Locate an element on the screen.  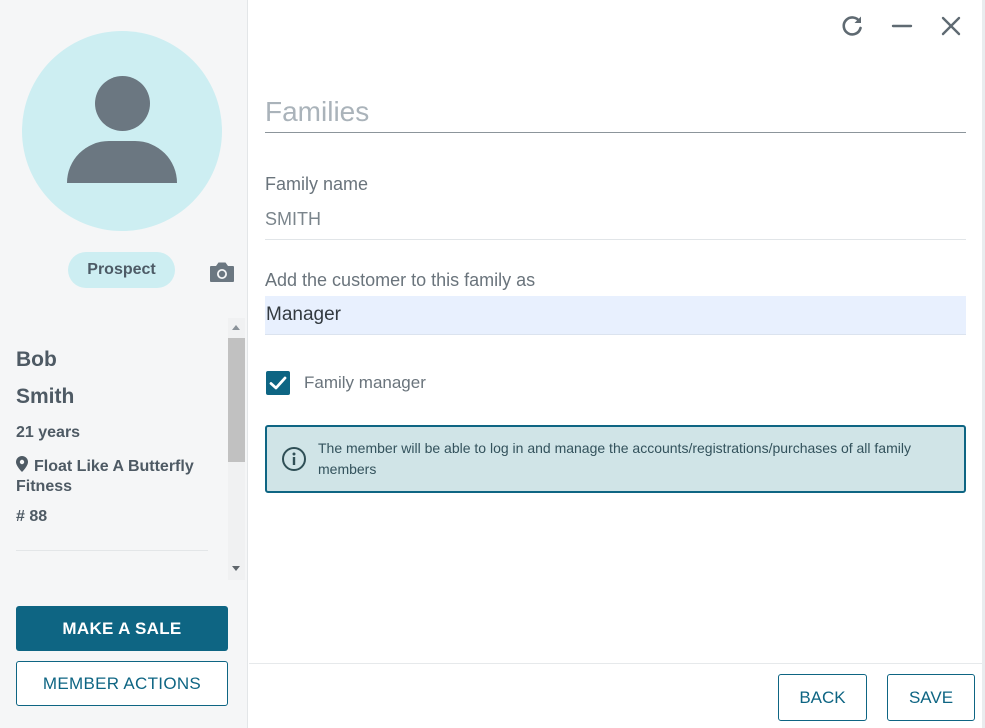
camera-icon is located at coordinates (222, 272).